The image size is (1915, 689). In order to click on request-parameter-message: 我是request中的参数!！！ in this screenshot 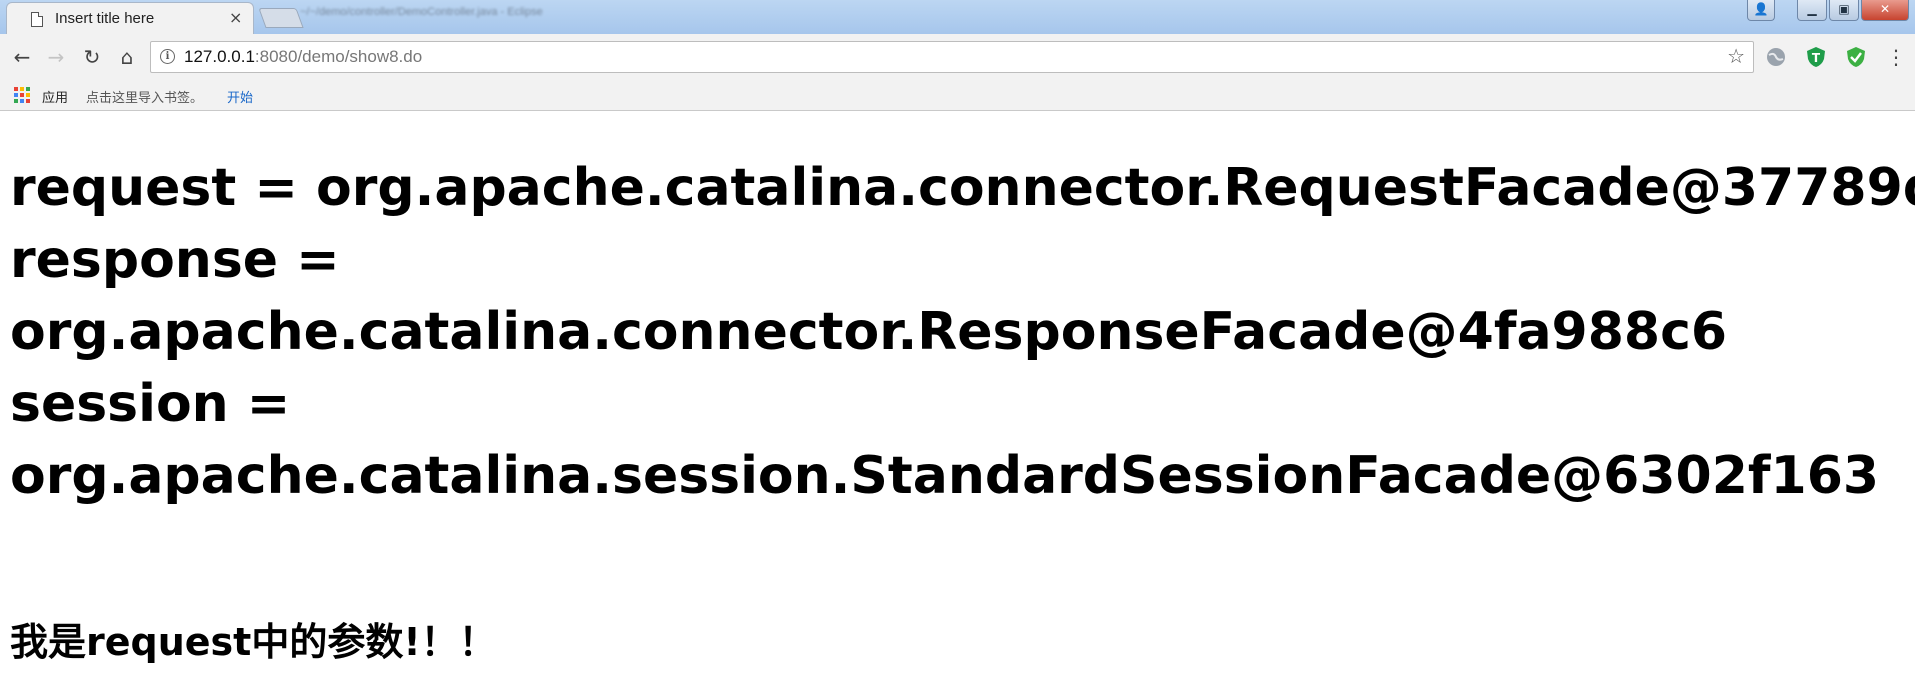, I will do `click(253, 642)`.